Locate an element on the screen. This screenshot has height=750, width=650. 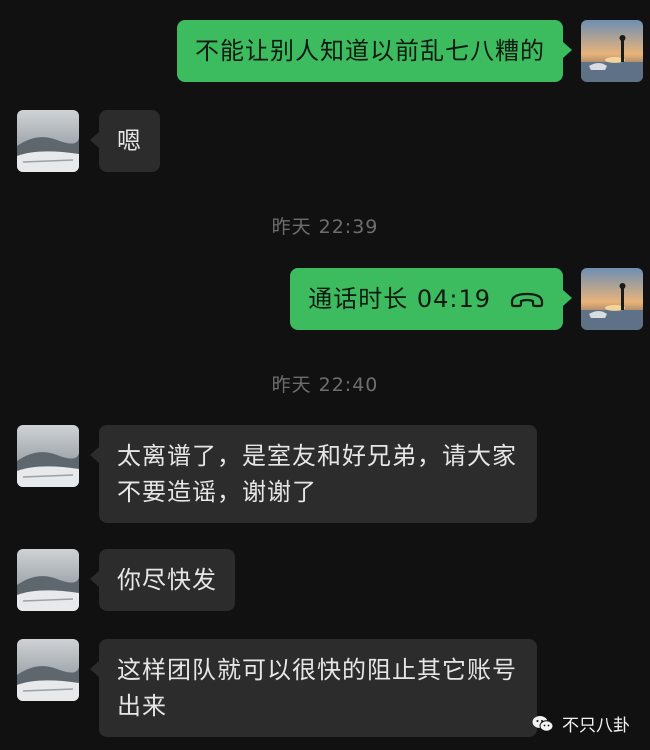
message-text: 你尽快发 is located at coordinates (167, 580).